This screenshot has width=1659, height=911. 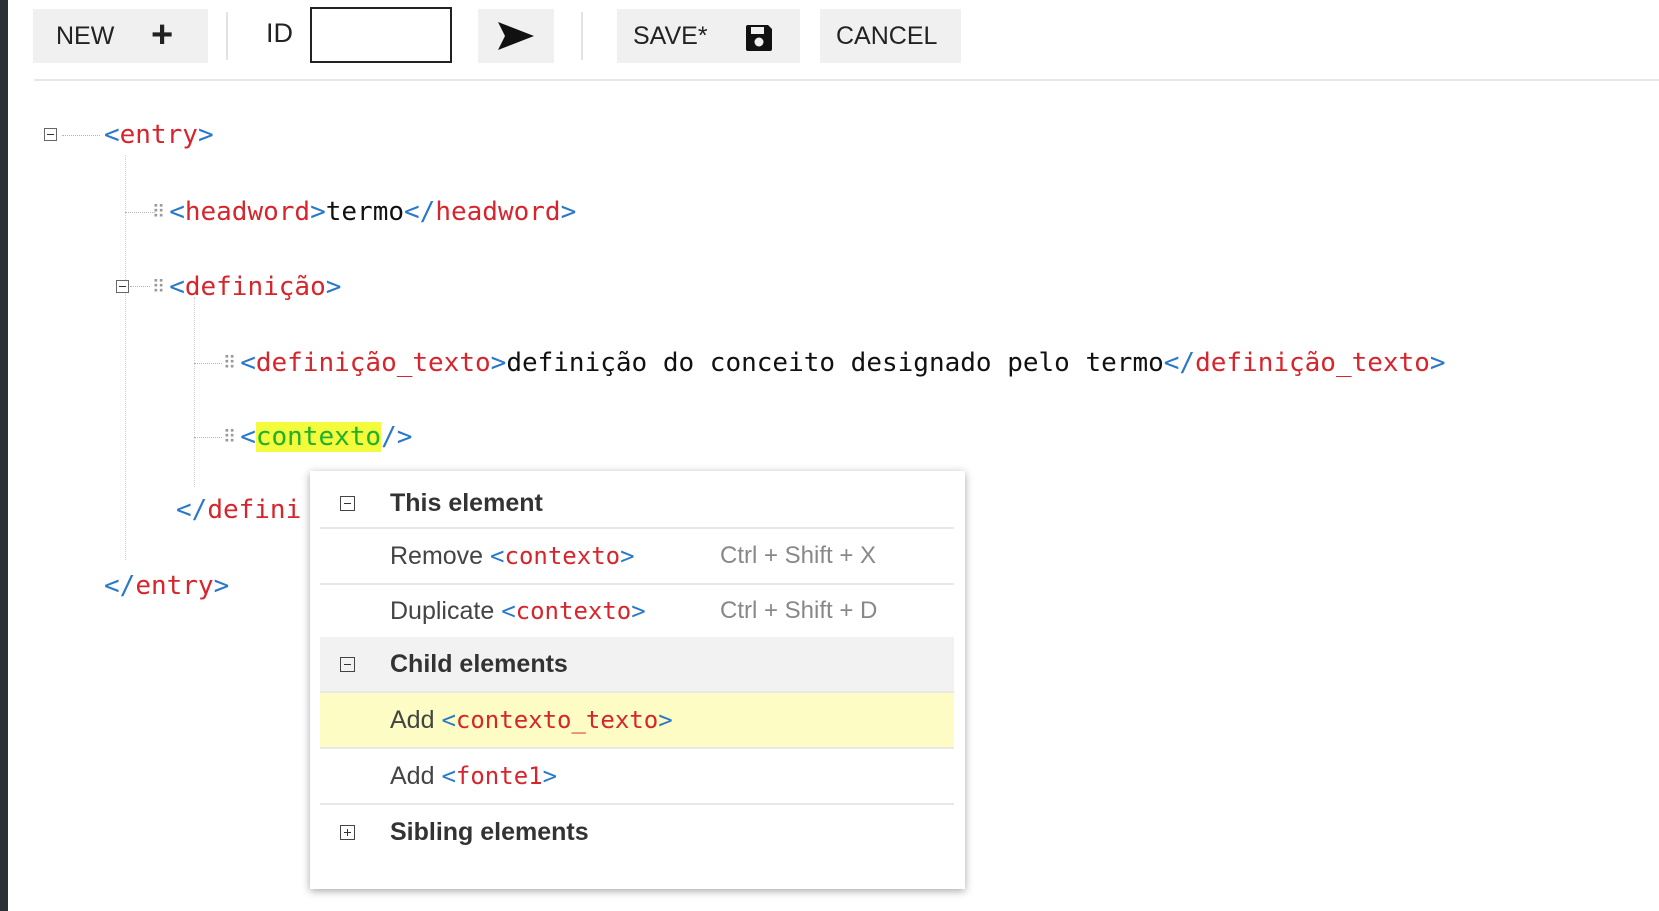 I want to click on menu-item-label: Duplicate, so click(x=442, y=610).